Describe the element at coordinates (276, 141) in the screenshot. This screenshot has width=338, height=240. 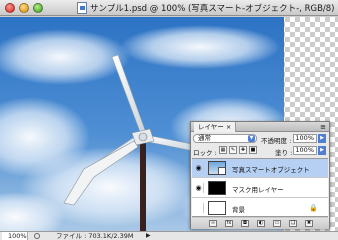
I see `opacity-label: 不透明度 :` at that location.